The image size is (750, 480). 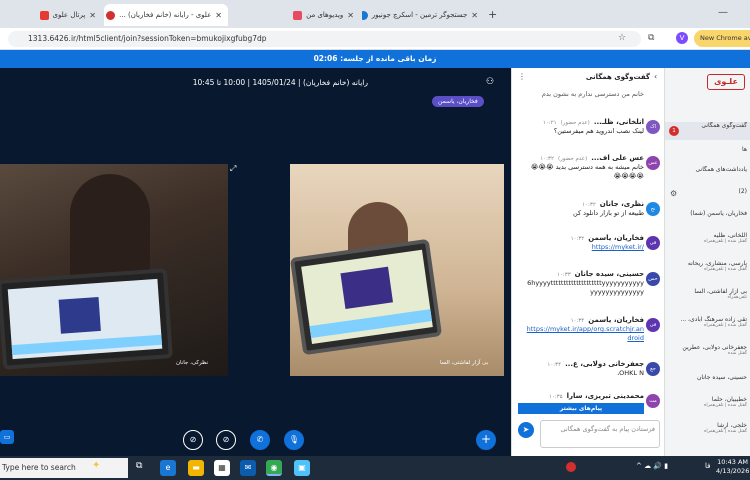 What do you see at coordinates (707, 466) in the screenshot?
I see `language-indicator: فا` at bounding box center [707, 466].